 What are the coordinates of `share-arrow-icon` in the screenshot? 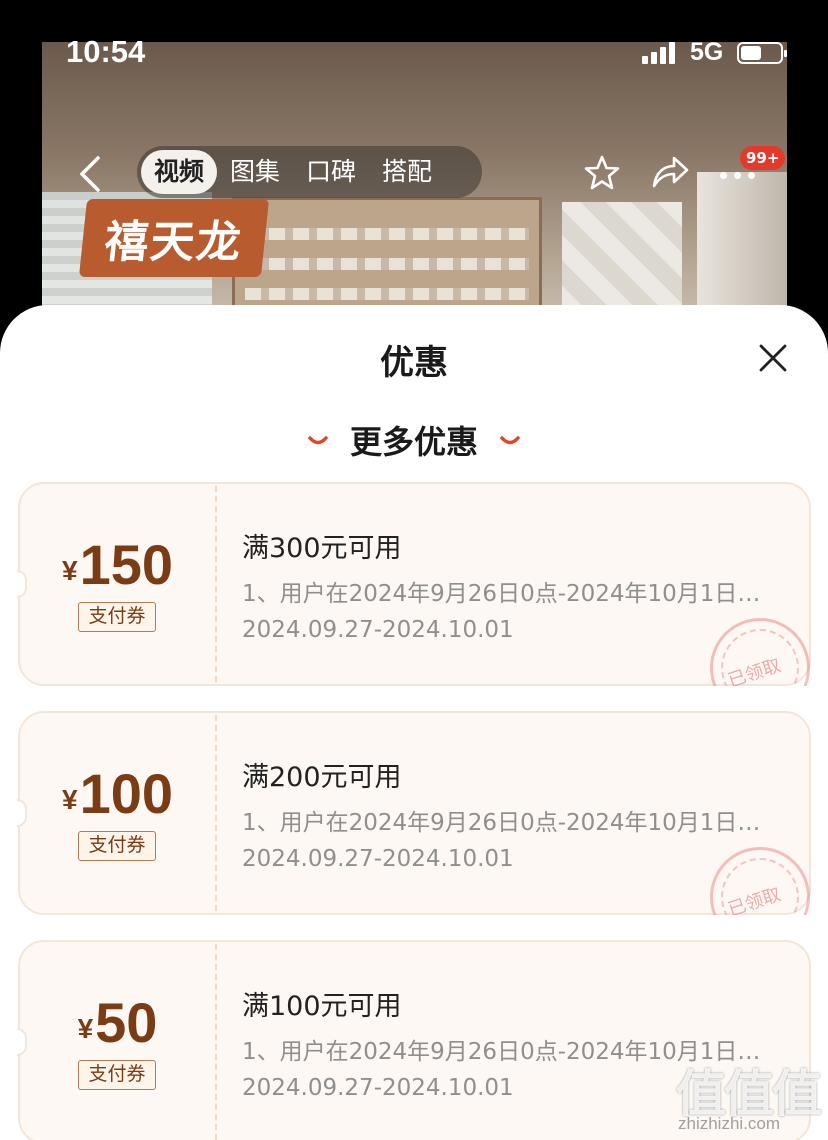 It's located at (670, 172).